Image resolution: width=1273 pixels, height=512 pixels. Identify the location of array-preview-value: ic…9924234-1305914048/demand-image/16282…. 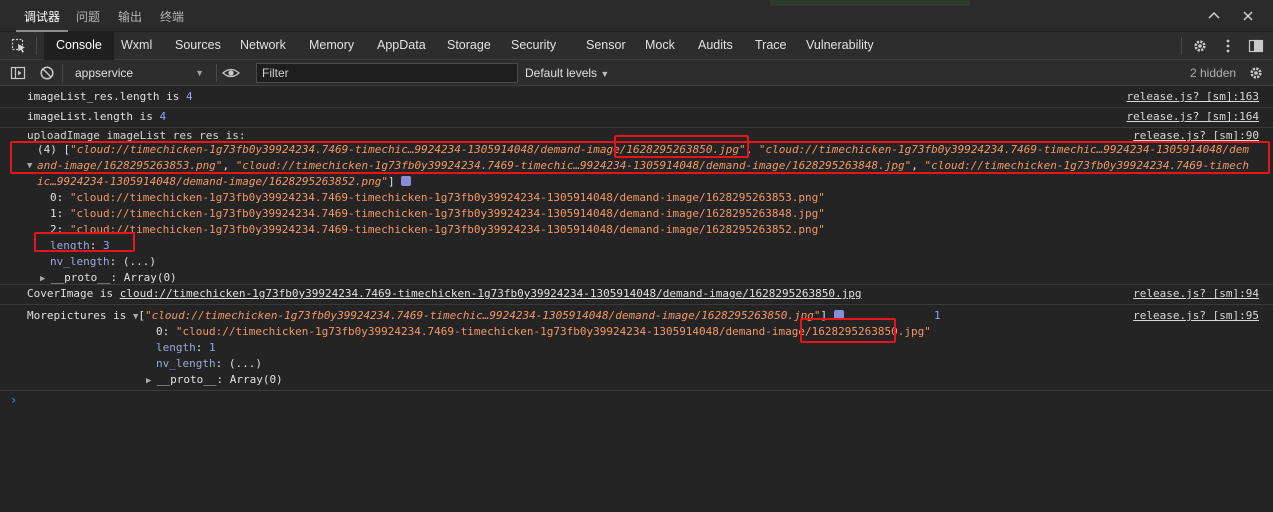
(212, 181).